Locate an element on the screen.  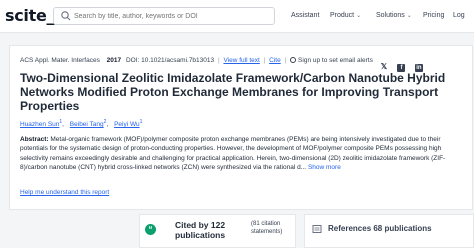
journal-name: ACS Appl. Mater. Interfaces is located at coordinates (60, 60).